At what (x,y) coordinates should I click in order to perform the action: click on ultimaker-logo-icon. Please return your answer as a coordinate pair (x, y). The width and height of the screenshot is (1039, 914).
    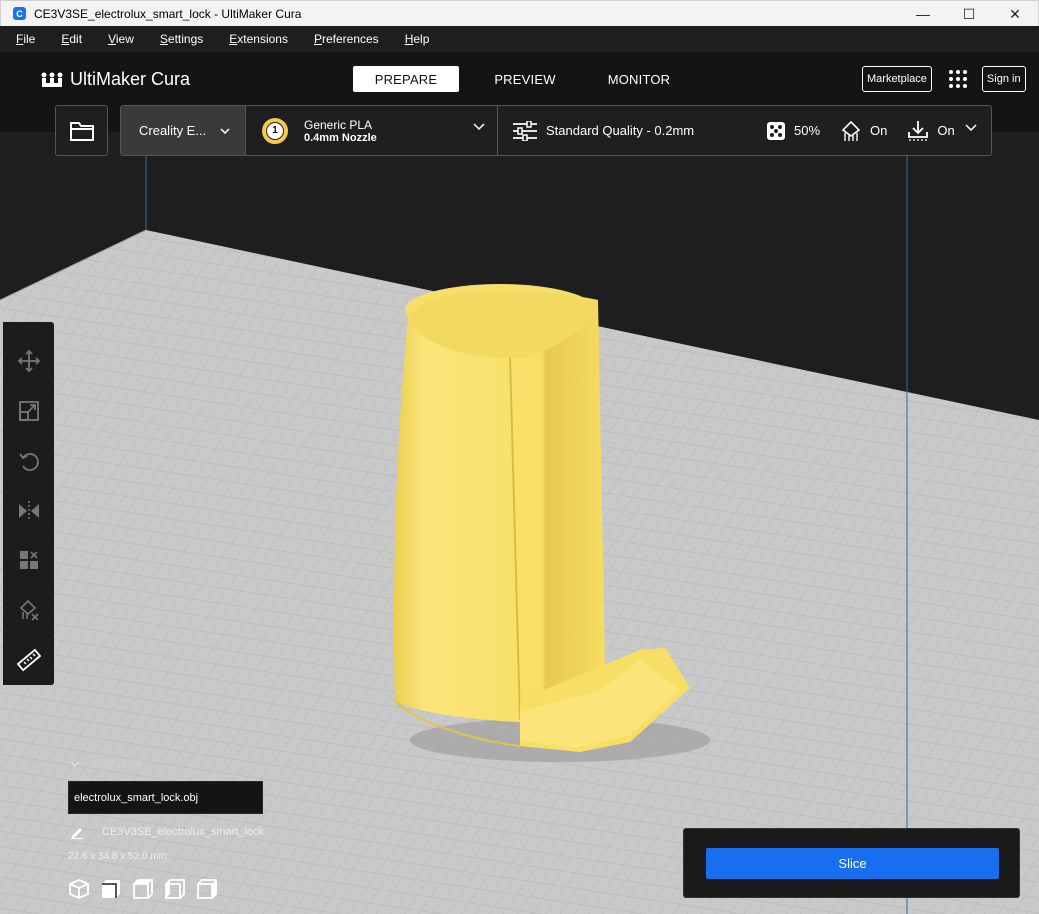
    Looking at the image, I should click on (52, 79).